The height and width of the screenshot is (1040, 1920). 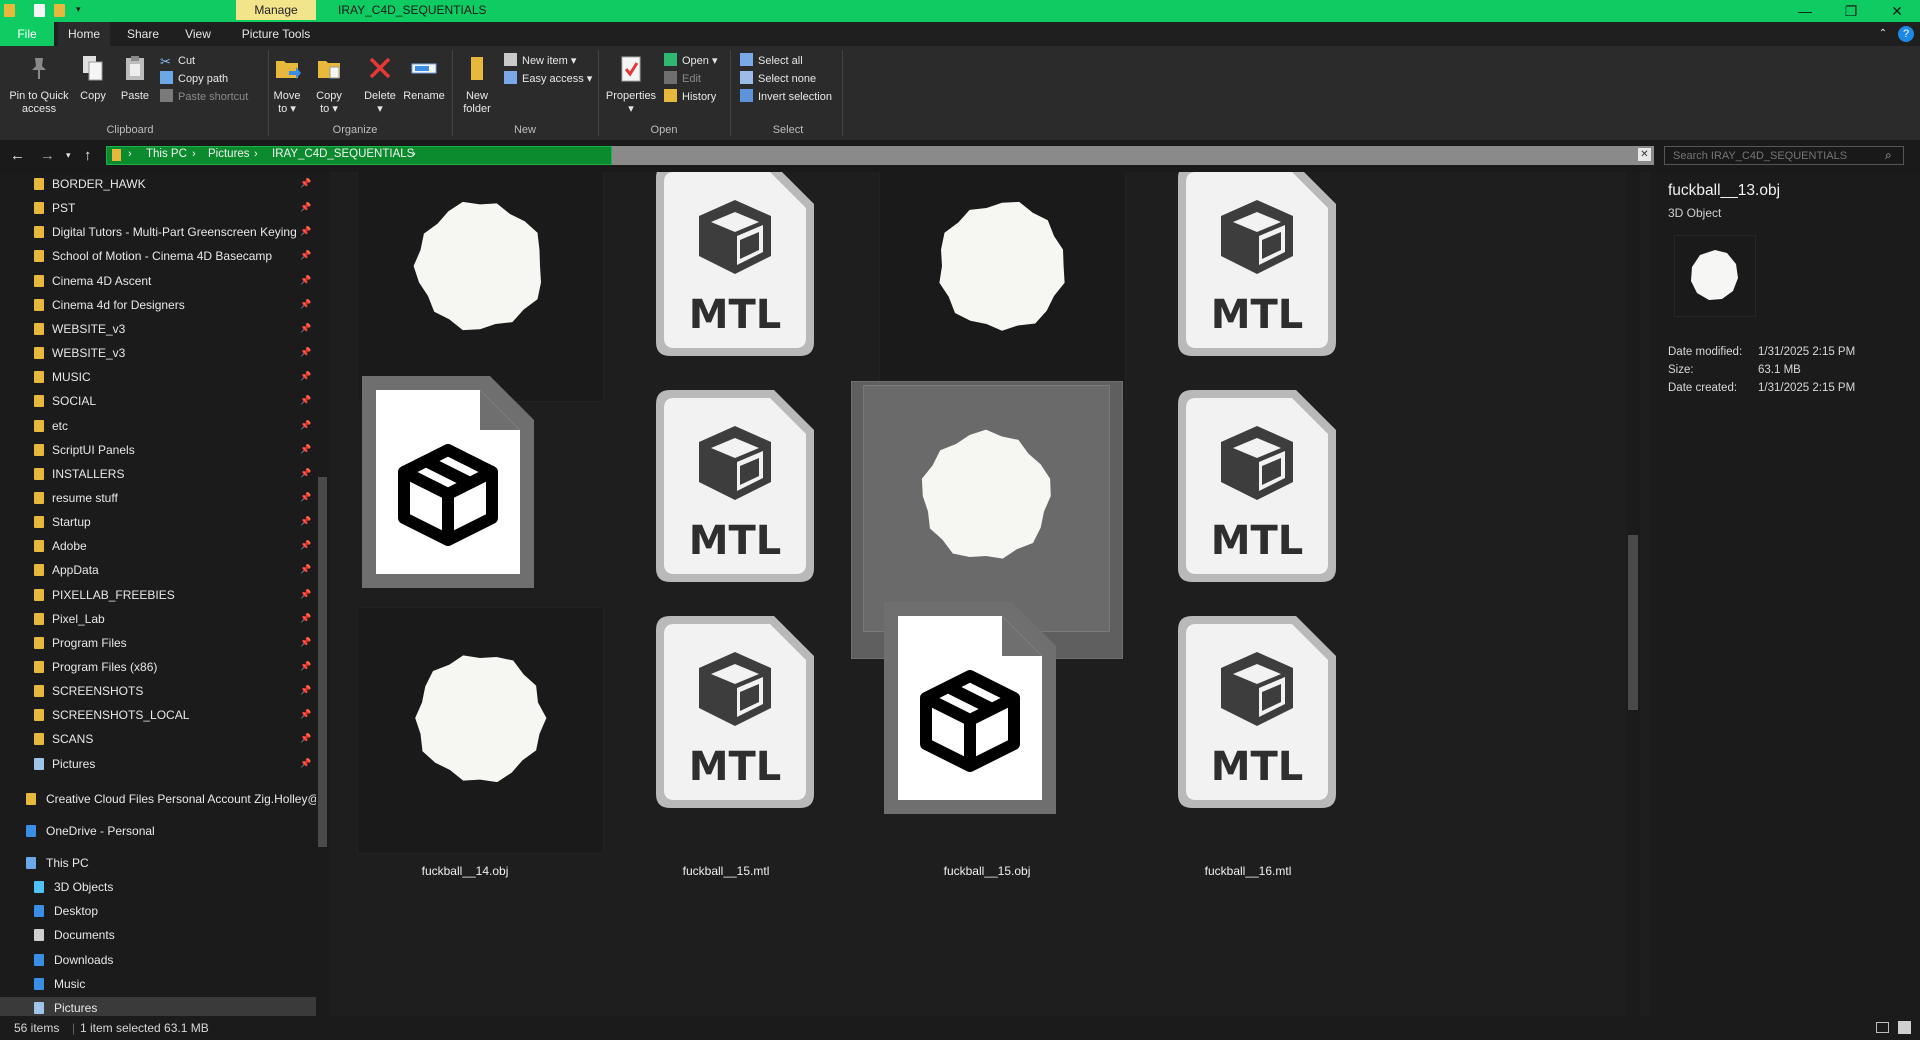 I want to click on nav-item-school-of-motion-cinema-4d-basecamp: School of Motion - Cinema 4D Basecamp 📌, so click(x=159, y=256).